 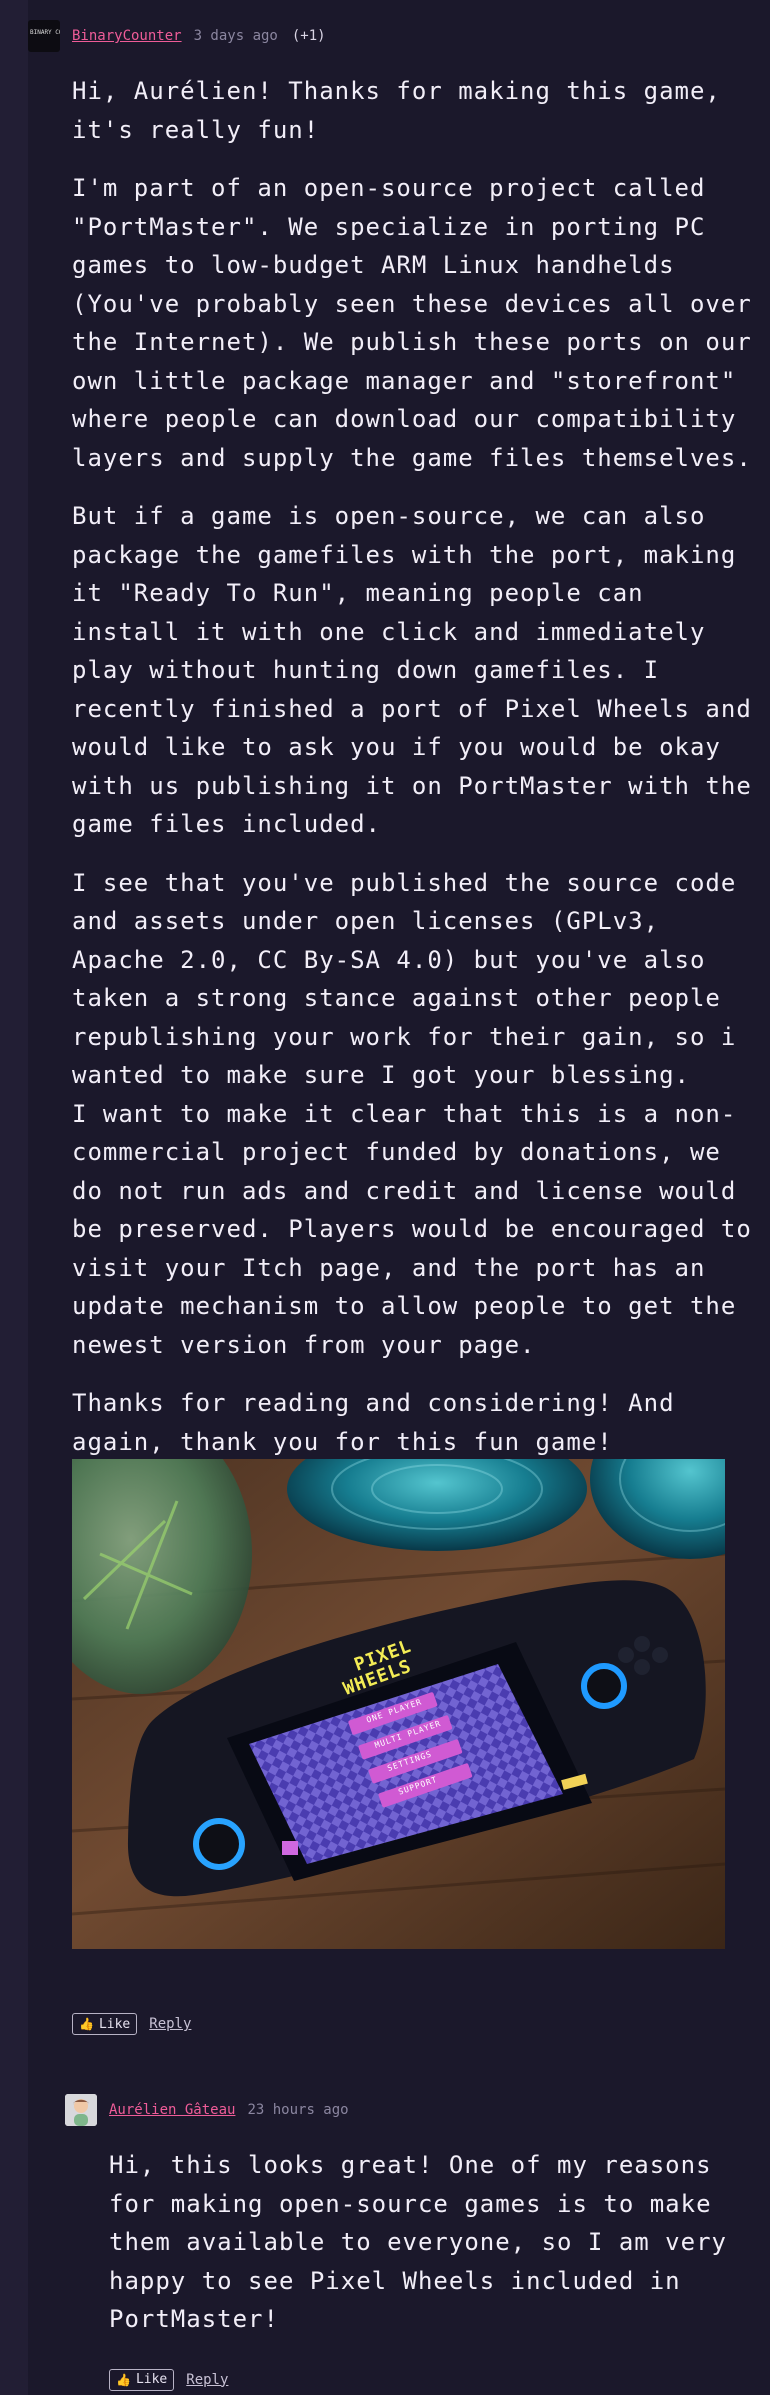 I want to click on thread-rail, so click(x=14, y=1197).